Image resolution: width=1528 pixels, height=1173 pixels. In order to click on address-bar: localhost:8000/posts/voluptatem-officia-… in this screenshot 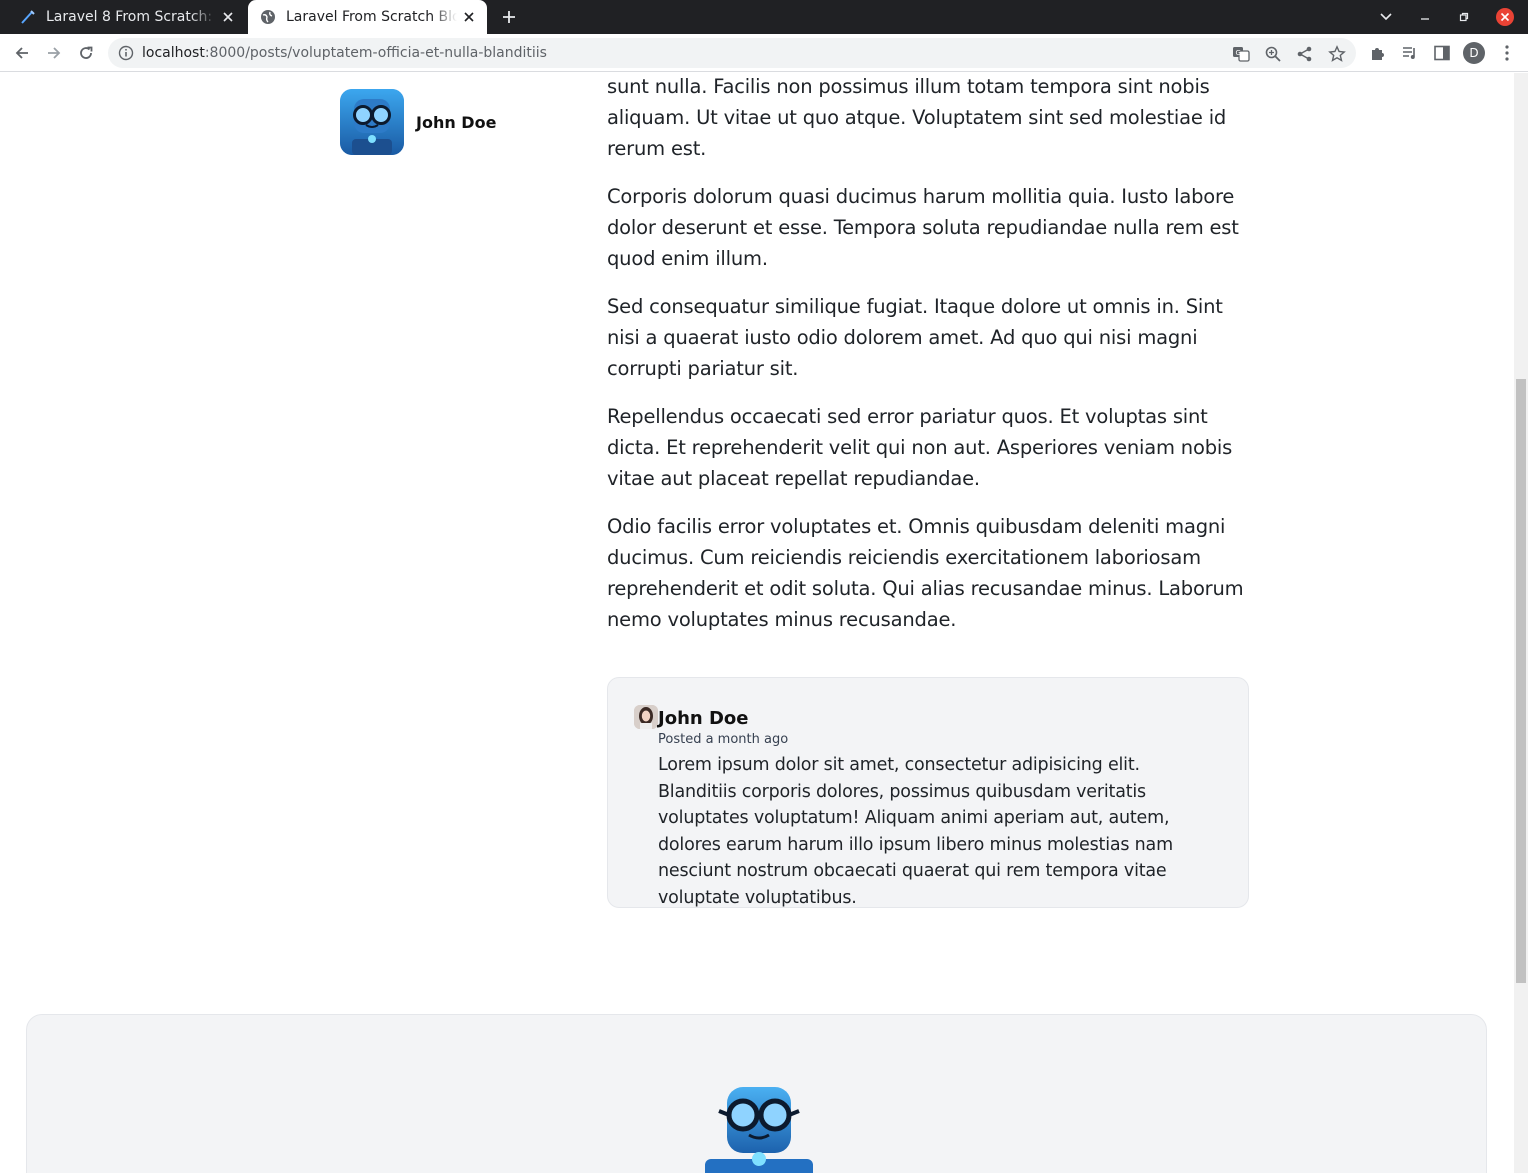, I will do `click(732, 53)`.